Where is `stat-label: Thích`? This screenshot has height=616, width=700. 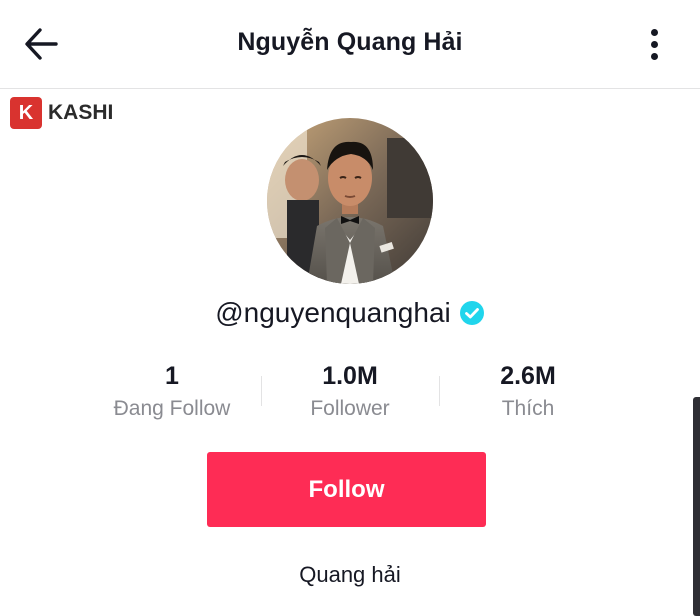 stat-label: Thích is located at coordinates (528, 408).